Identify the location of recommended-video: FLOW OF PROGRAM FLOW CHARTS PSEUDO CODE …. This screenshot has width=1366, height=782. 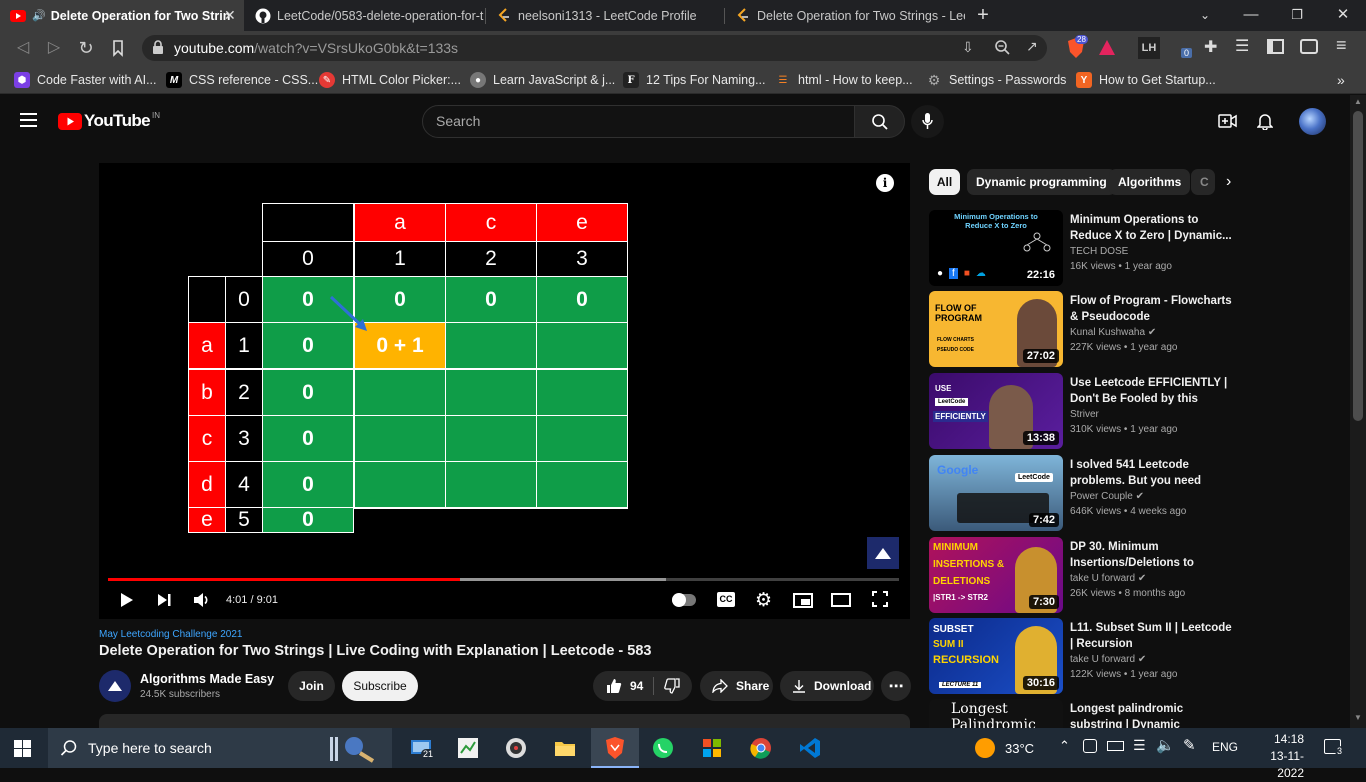
(1080, 329).